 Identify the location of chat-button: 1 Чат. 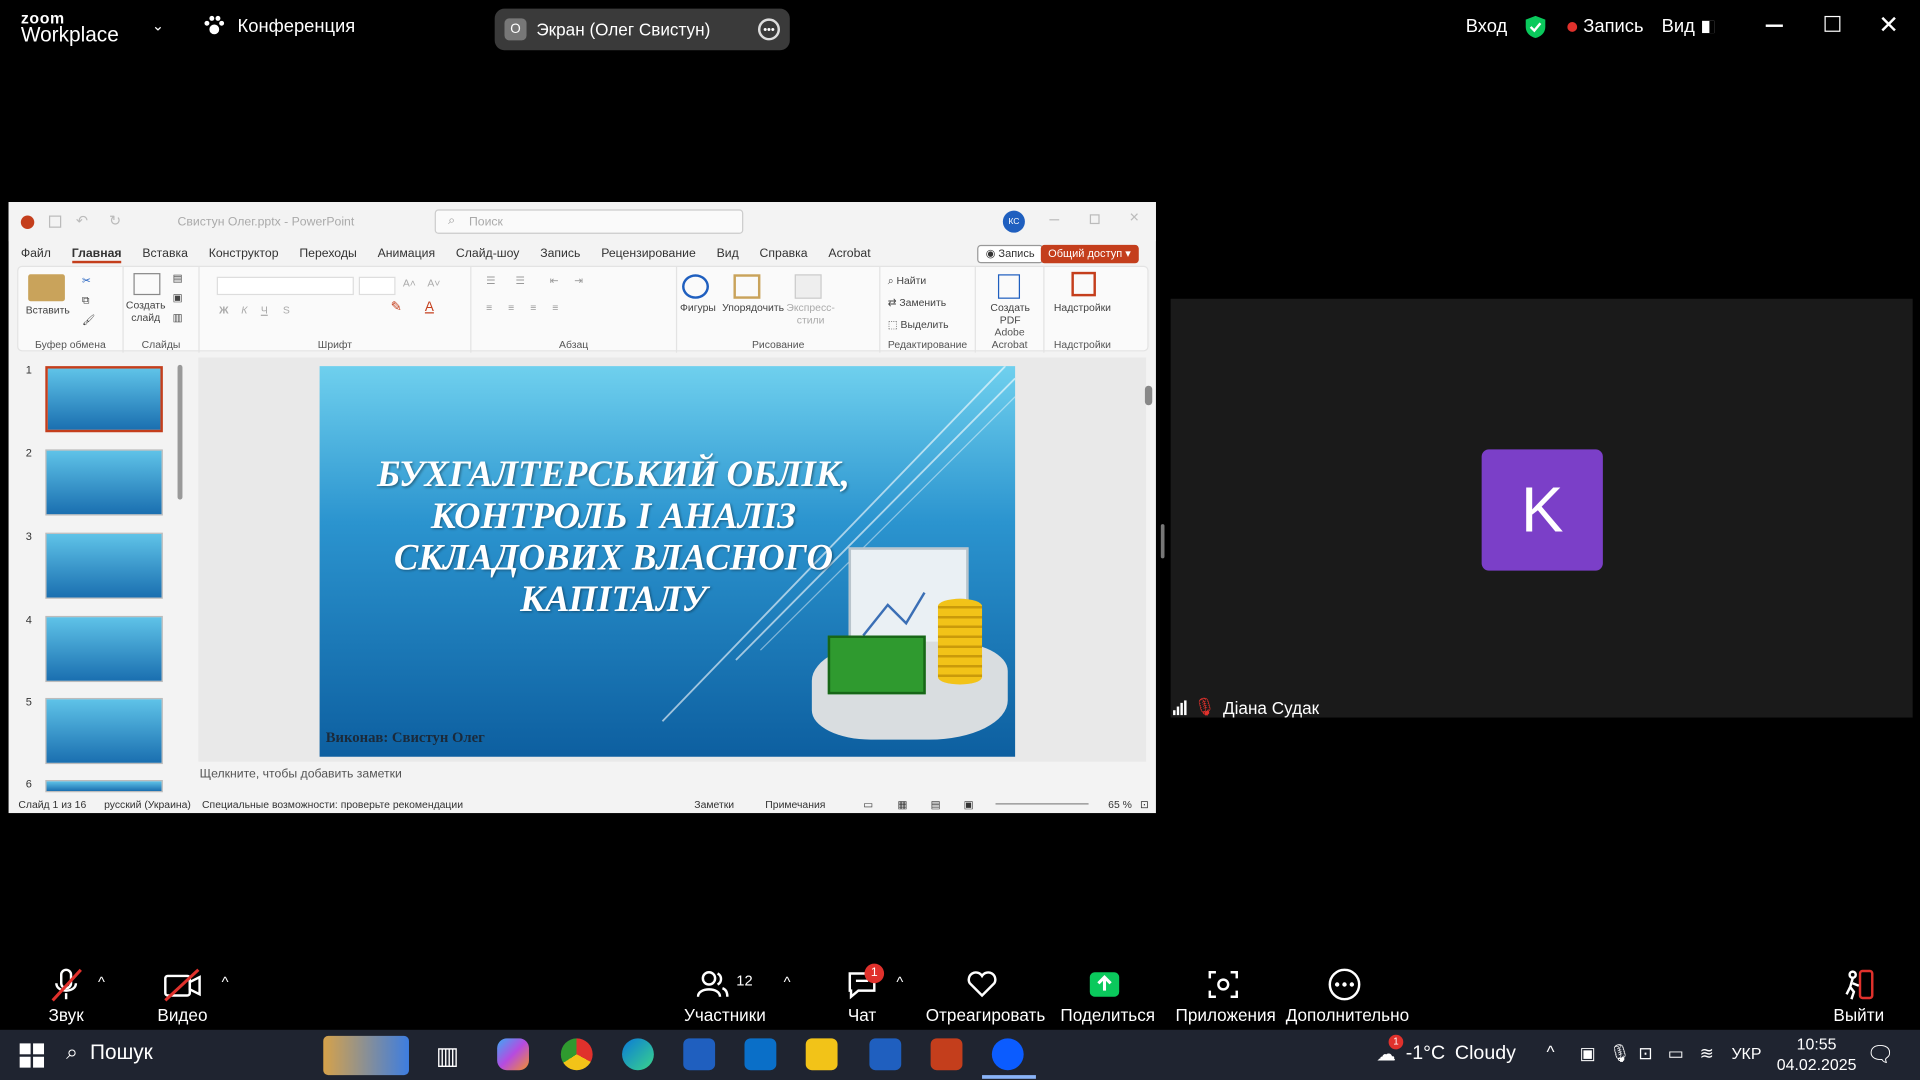
(862, 994).